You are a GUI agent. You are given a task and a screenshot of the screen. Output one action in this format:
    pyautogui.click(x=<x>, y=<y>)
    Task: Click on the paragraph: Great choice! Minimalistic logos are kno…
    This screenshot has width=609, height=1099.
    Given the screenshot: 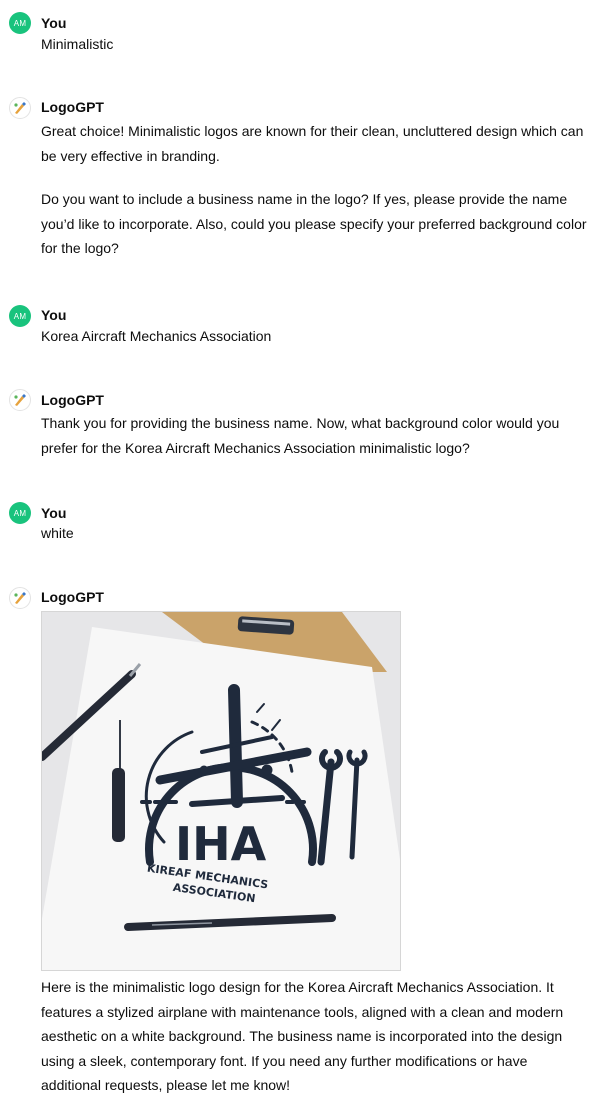 What is the action you would take?
    pyautogui.click(x=312, y=143)
    